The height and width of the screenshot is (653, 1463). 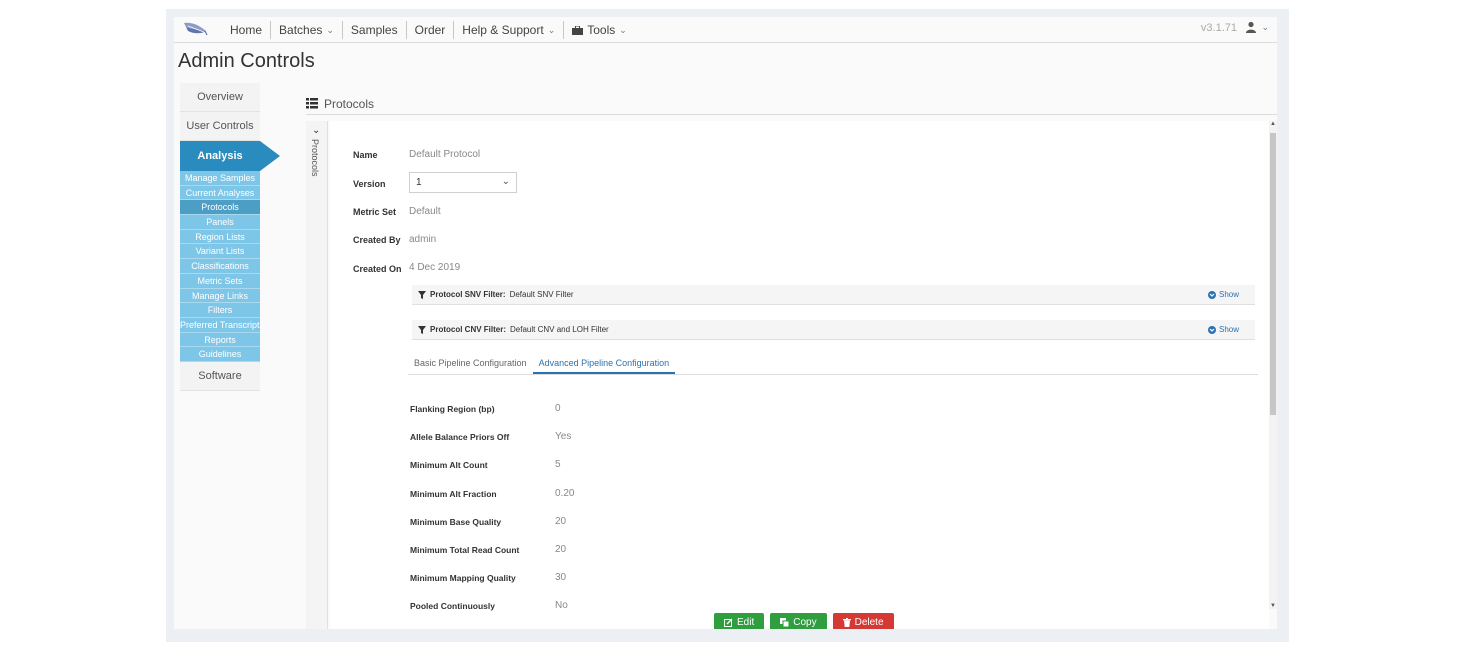 What do you see at coordinates (419, 182) in the screenshot?
I see `version-select-value: 1` at bounding box center [419, 182].